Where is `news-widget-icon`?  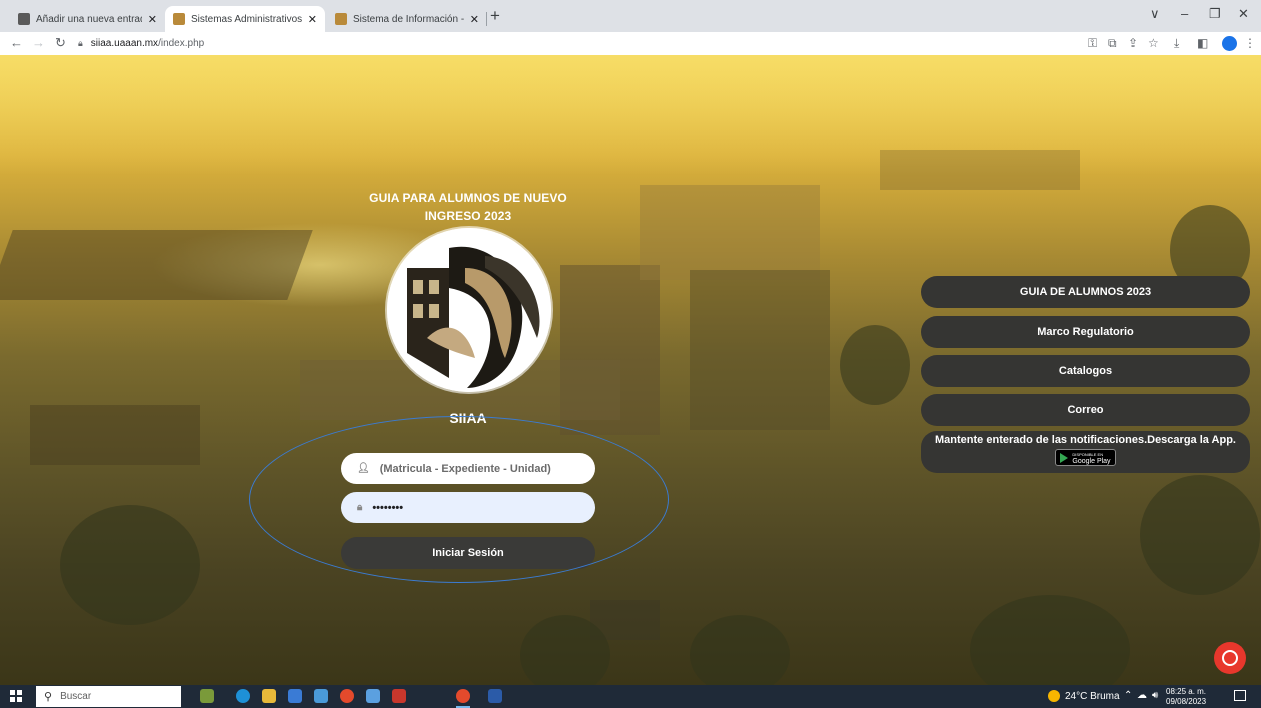 news-widget-icon is located at coordinates (207, 696).